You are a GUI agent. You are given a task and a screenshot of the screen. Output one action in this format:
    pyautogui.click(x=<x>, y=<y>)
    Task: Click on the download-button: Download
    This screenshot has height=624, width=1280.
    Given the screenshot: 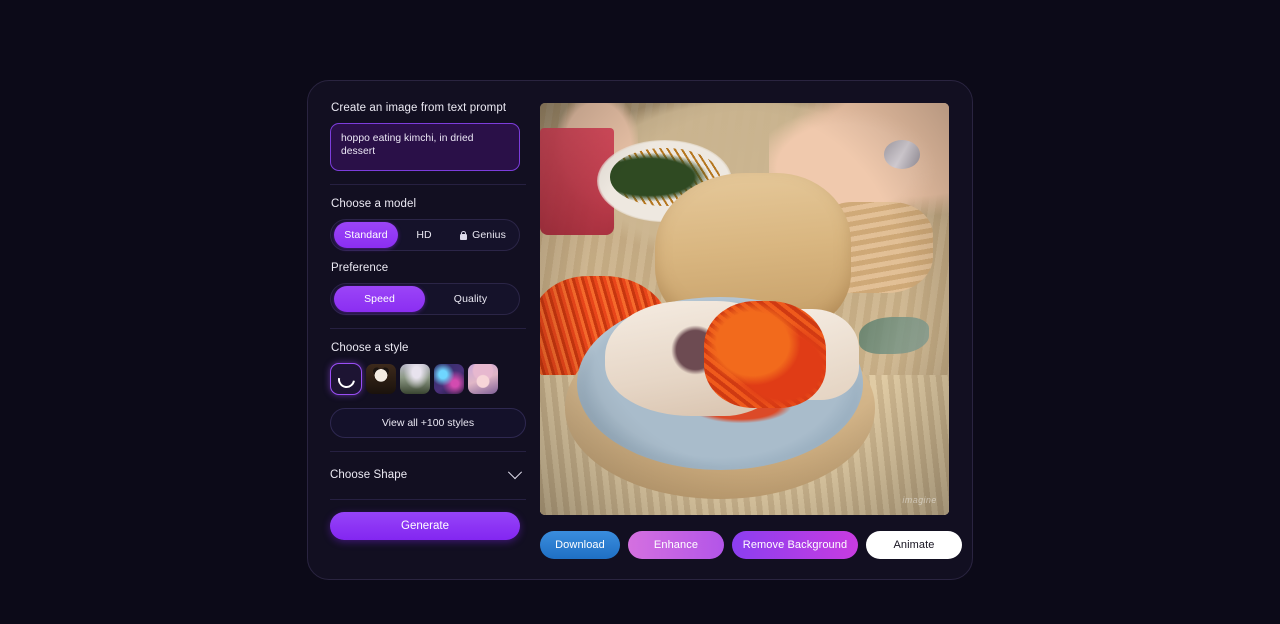 What is the action you would take?
    pyautogui.click(x=580, y=545)
    